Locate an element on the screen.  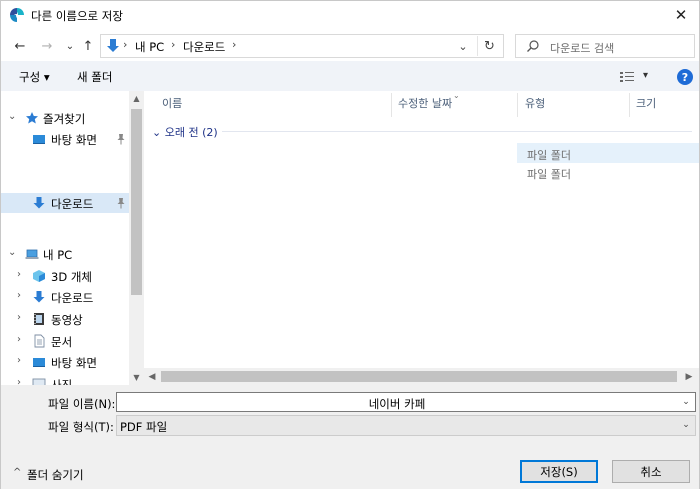
cancel-button: 취소 is located at coordinates (651, 471).